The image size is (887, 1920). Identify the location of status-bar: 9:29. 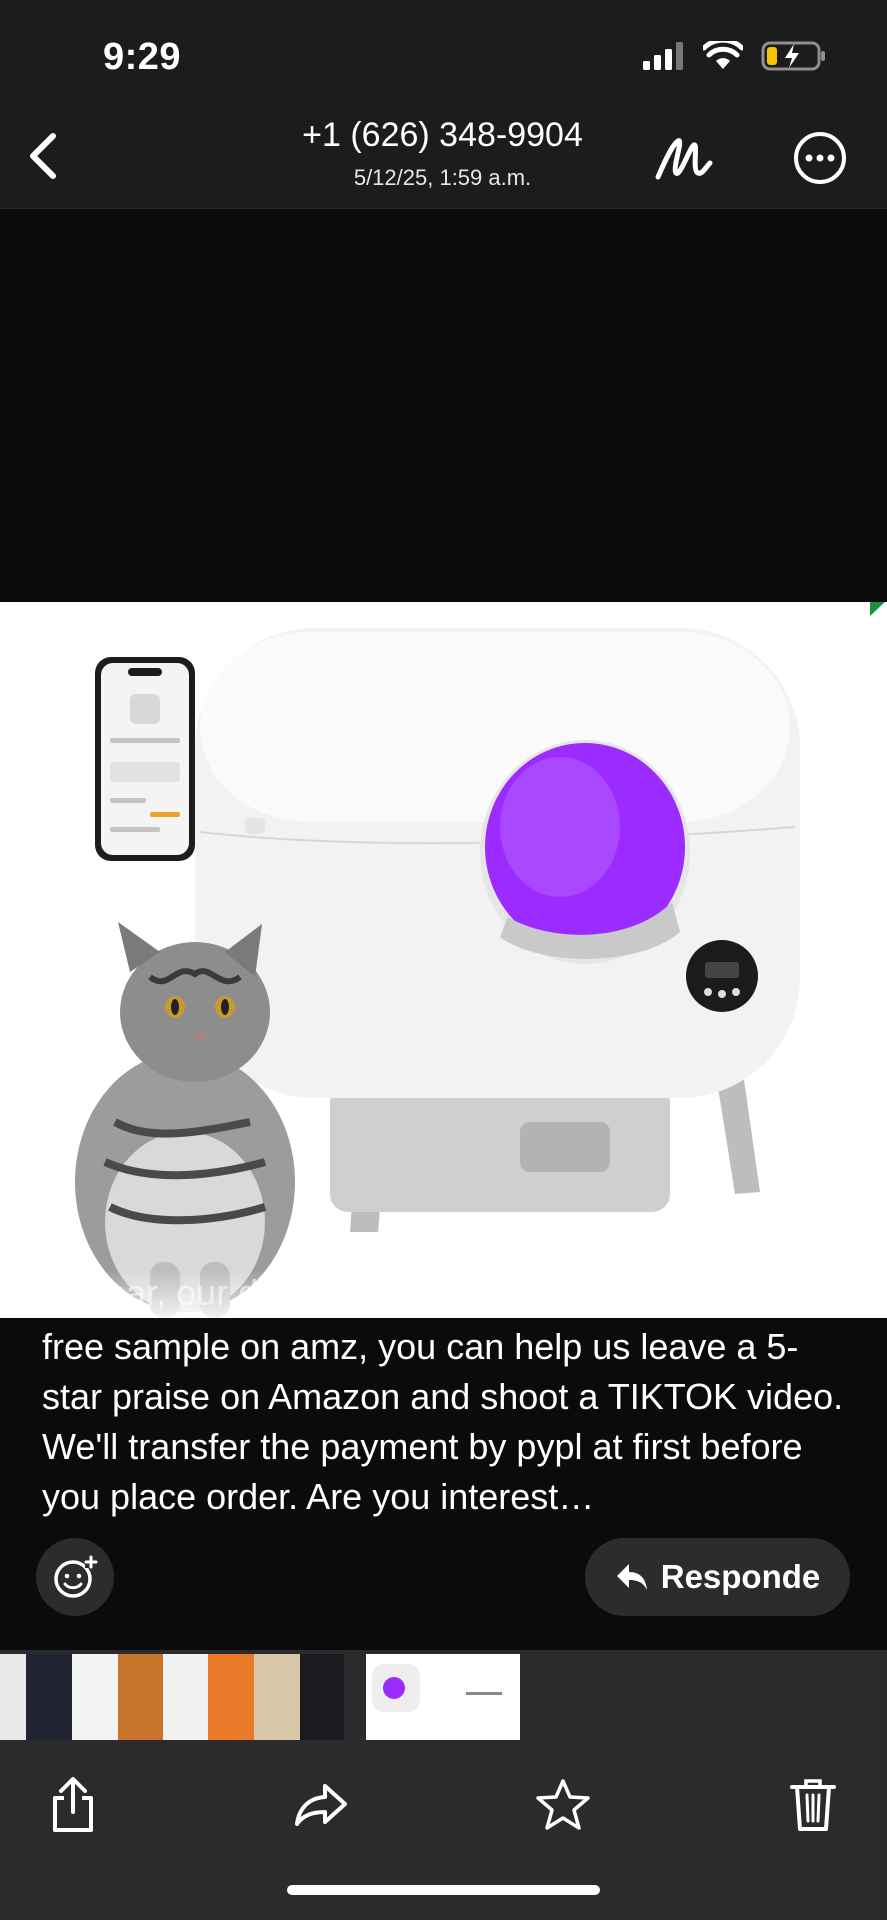
(443, 55).